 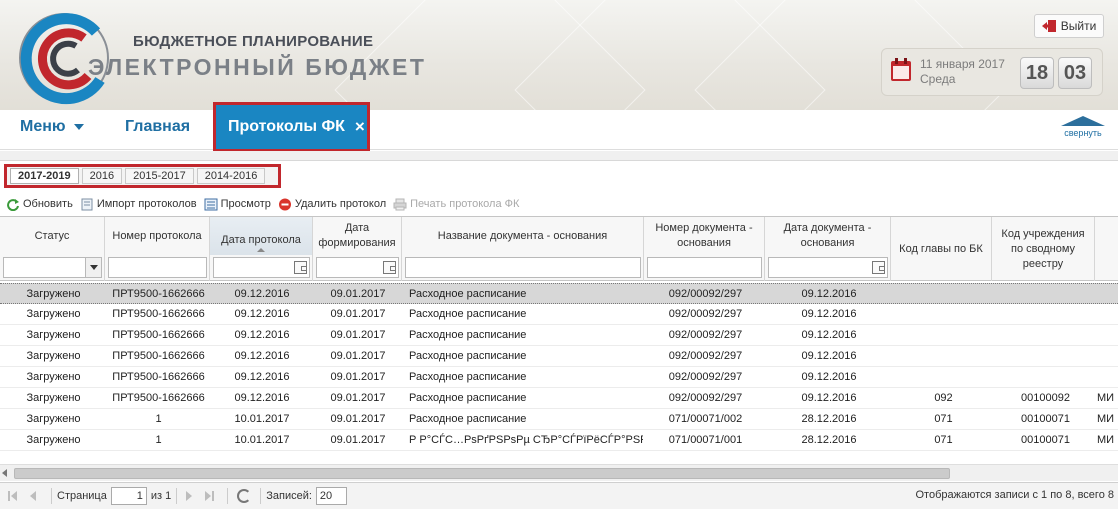 What do you see at coordinates (901, 69) in the screenshot?
I see `calendar-icon` at bounding box center [901, 69].